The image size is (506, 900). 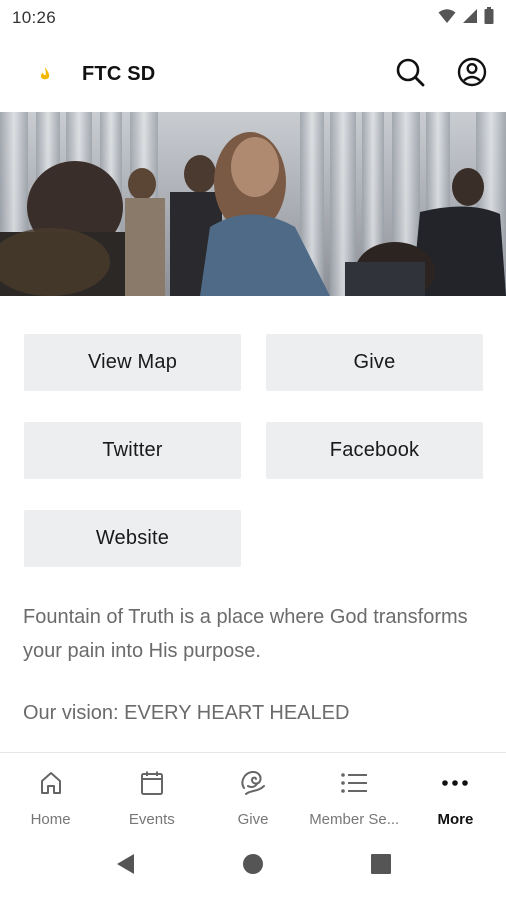 What do you see at coordinates (50, 819) in the screenshot?
I see `nav-home-label: Home` at bounding box center [50, 819].